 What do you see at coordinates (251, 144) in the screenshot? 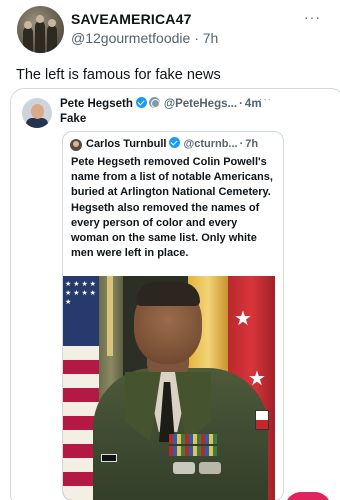
I see `nested-post-time: 7h` at bounding box center [251, 144].